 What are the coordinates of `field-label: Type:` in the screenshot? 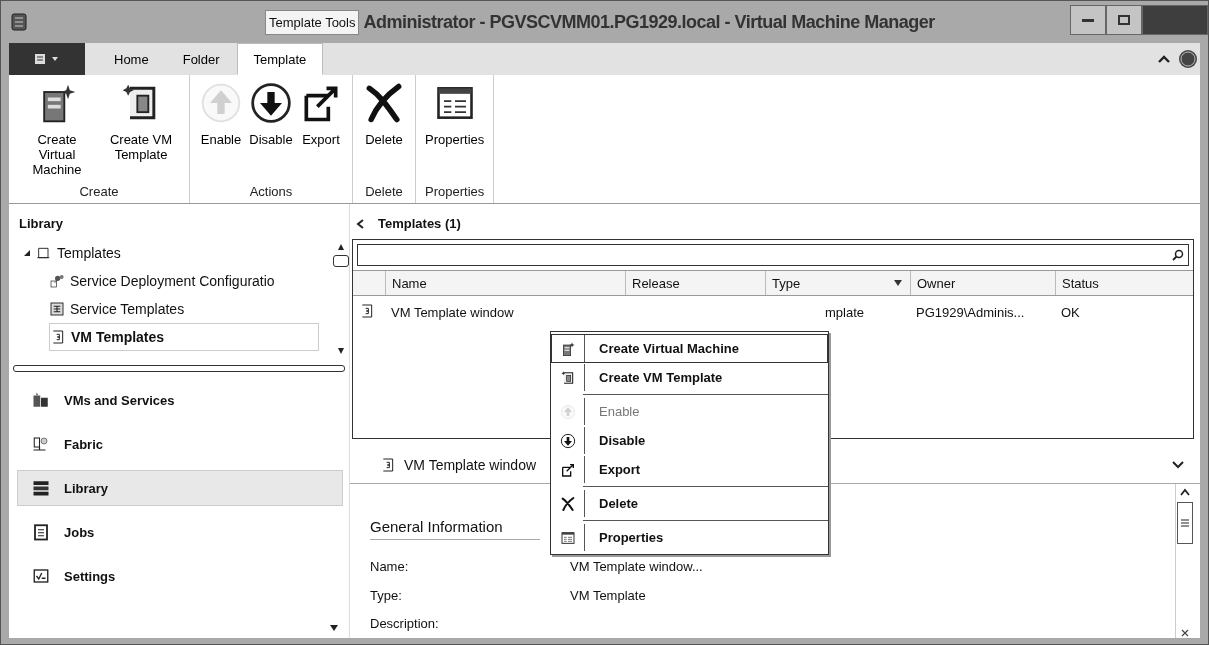 It's located at (386, 595).